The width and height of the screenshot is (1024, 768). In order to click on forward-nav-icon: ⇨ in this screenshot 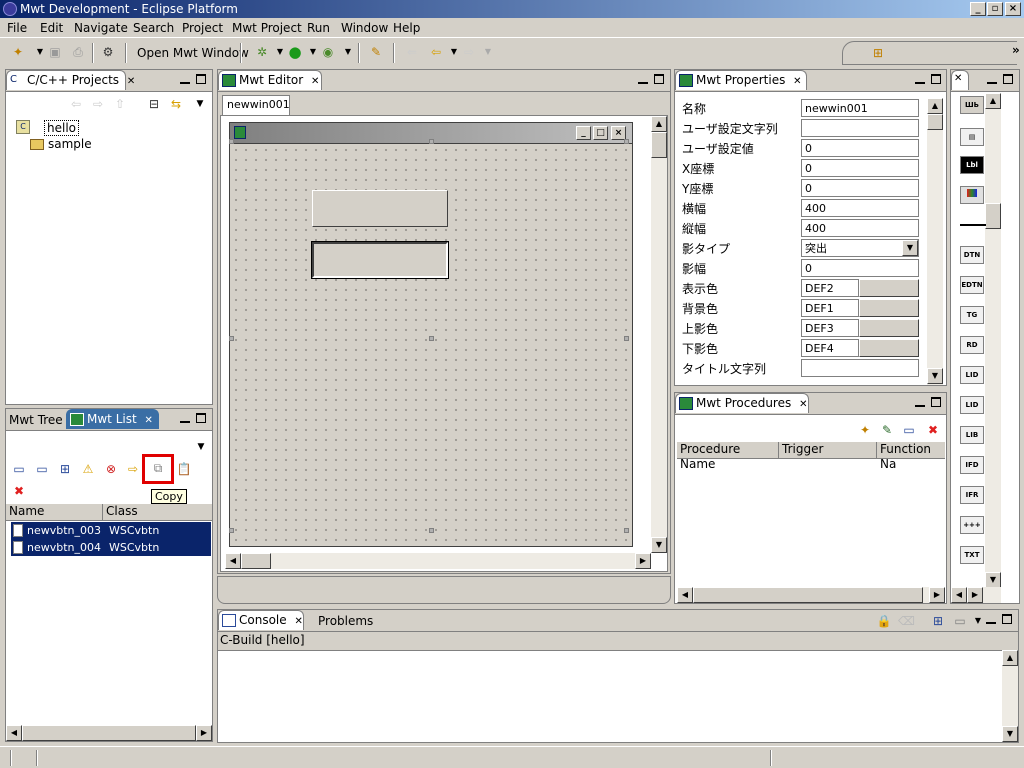, I will do `click(98, 104)`.